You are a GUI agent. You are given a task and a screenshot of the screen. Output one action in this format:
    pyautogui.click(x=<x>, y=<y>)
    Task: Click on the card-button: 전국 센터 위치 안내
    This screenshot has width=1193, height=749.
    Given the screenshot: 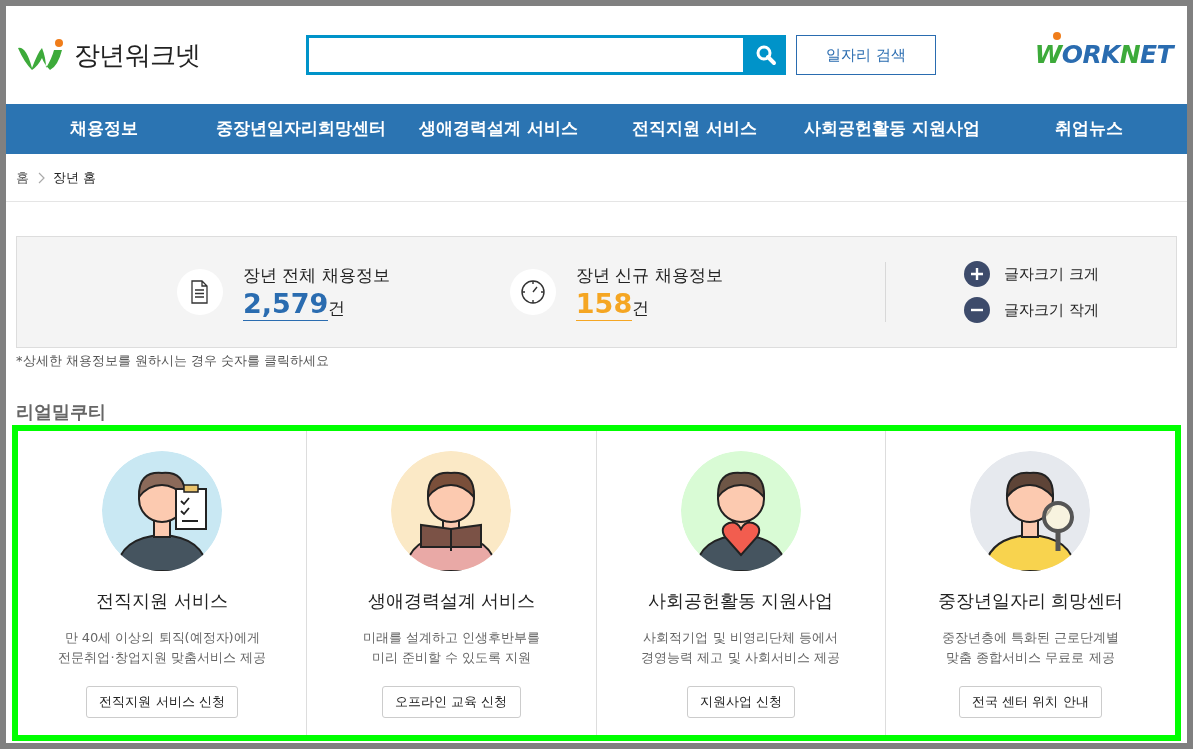 What is the action you would take?
    pyautogui.click(x=1030, y=701)
    